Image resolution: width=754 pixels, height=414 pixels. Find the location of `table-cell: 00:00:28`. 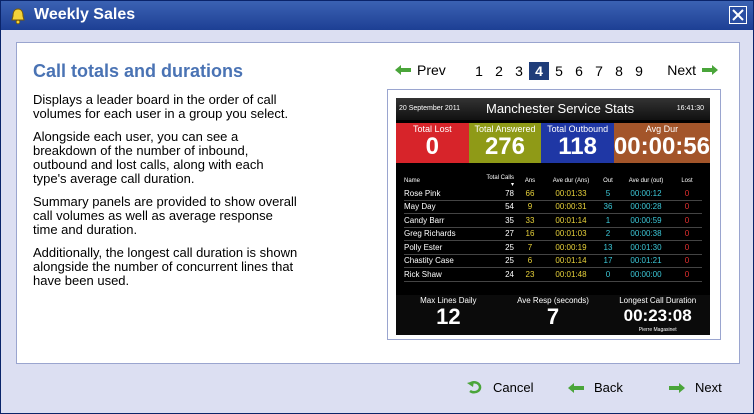

table-cell: 00:00:28 is located at coordinates (646, 207).